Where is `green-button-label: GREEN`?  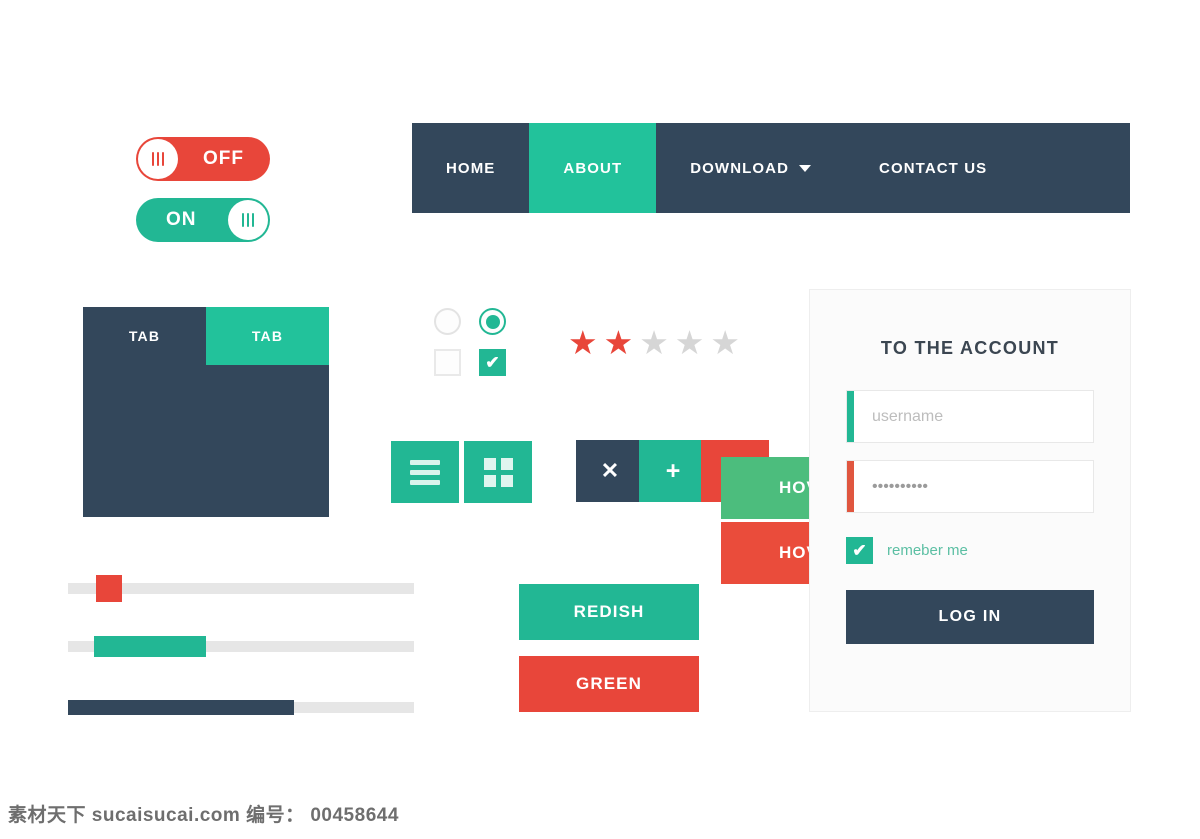 green-button-label: GREEN is located at coordinates (609, 683).